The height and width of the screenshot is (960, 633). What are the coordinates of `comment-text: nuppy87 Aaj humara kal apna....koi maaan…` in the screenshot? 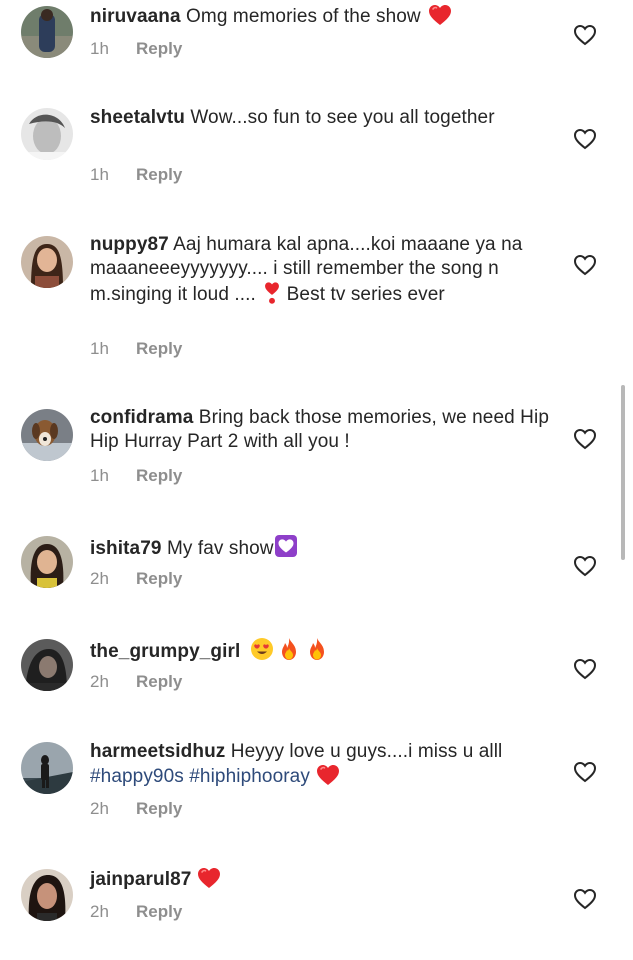 It's located at (320, 270).